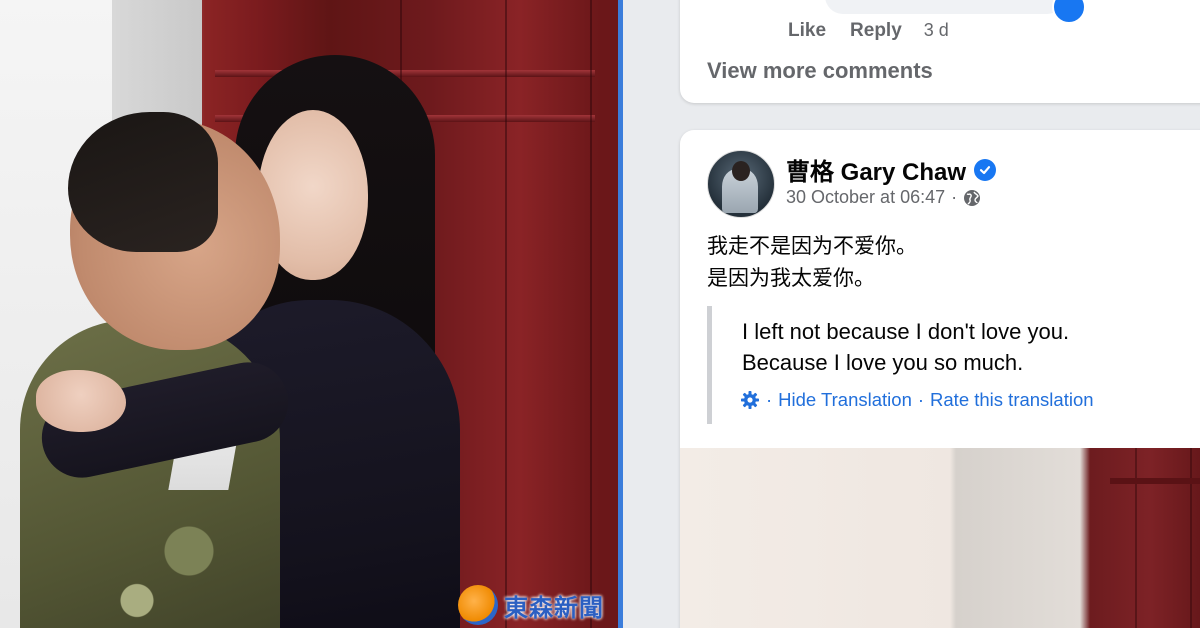  What do you see at coordinates (940, 538) in the screenshot?
I see `post-photo` at bounding box center [940, 538].